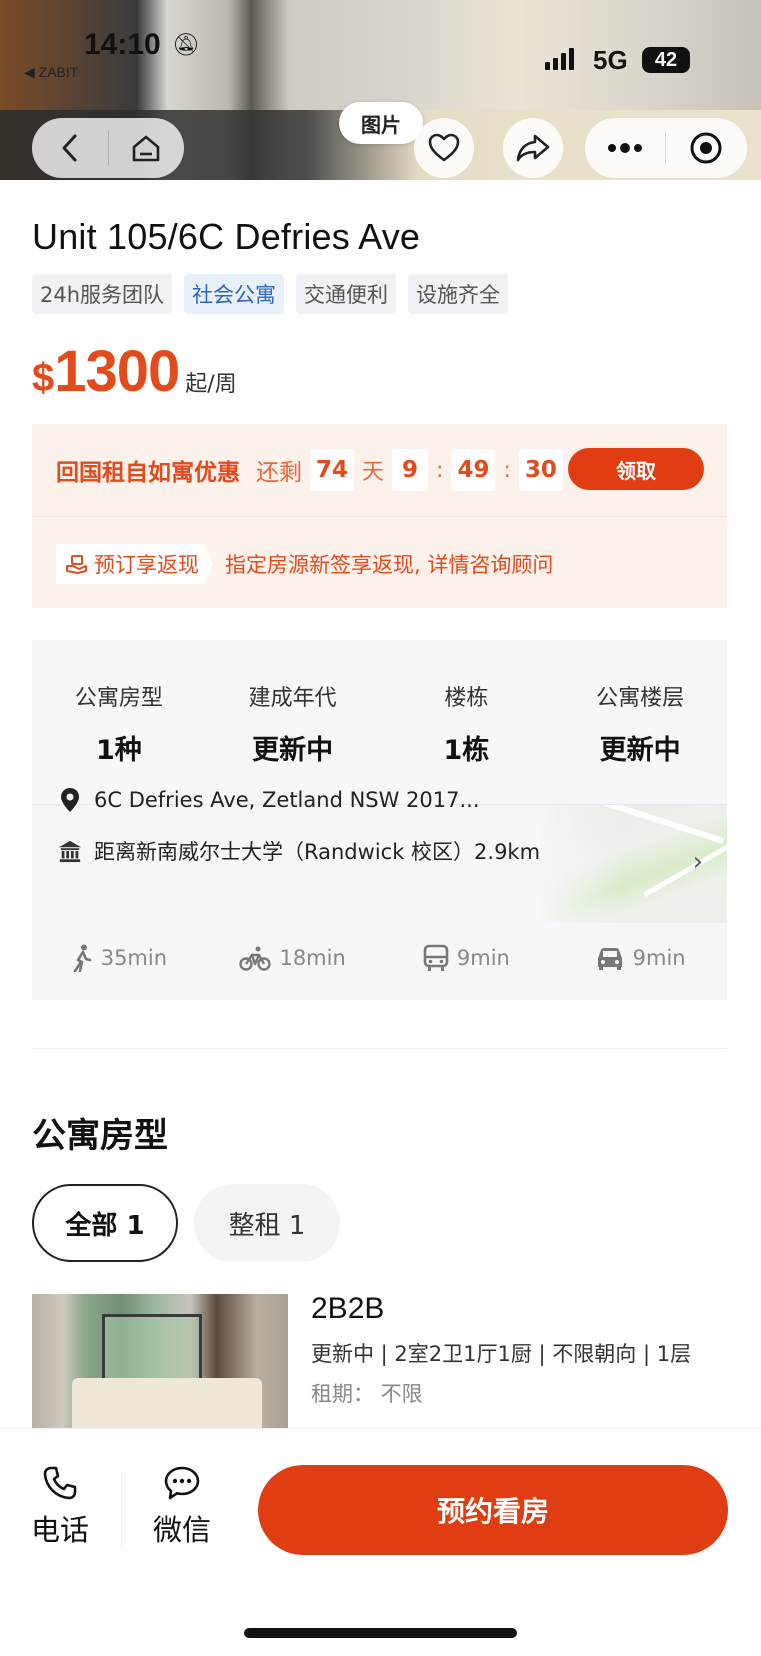 Image resolution: width=761 pixels, height=1656 pixels. What do you see at coordinates (118, 698) in the screenshot?
I see `stat-label: 公寓房型` at bounding box center [118, 698].